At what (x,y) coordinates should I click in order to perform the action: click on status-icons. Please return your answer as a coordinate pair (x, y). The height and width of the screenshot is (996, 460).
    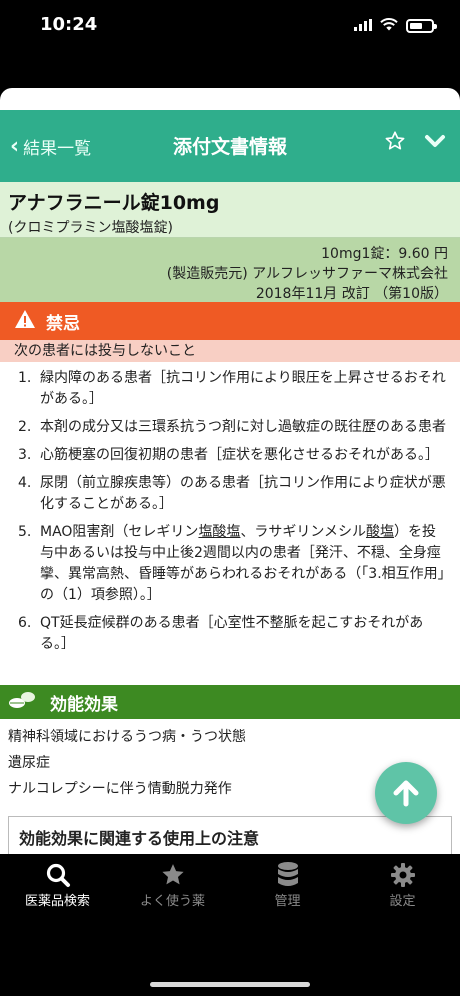
    Looking at the image, I should click on (395, 25).